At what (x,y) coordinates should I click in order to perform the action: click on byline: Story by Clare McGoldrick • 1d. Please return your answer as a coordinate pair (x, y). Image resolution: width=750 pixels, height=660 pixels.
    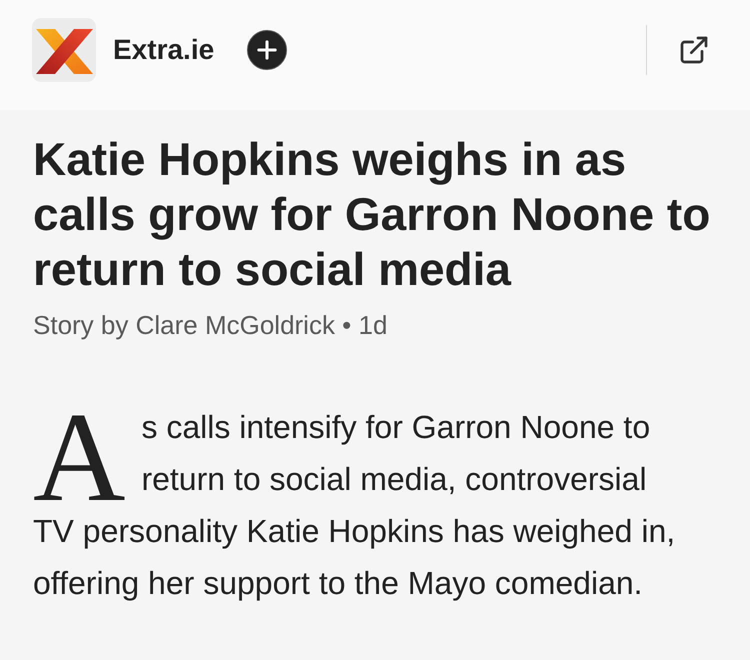
    Looking at the image, I should click on (210, 325).